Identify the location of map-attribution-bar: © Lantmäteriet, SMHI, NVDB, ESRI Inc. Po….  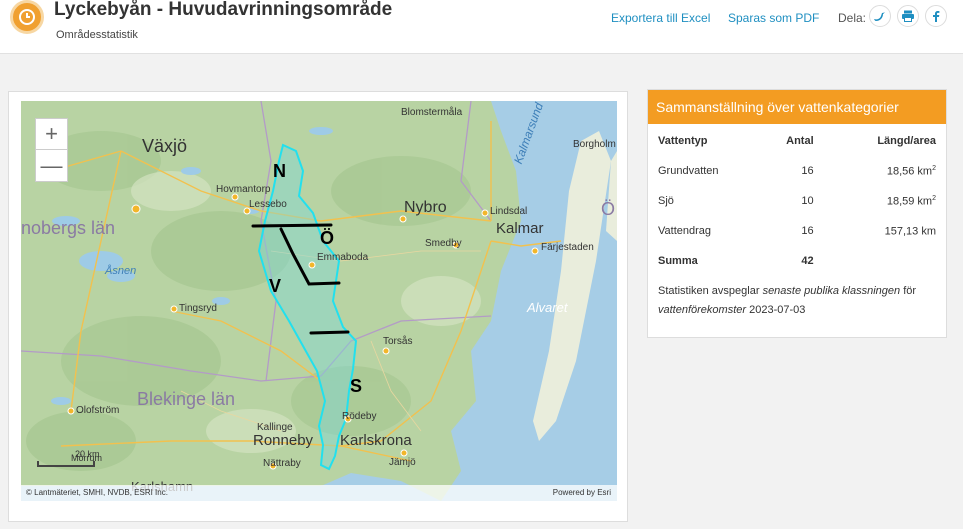
(319, 493).